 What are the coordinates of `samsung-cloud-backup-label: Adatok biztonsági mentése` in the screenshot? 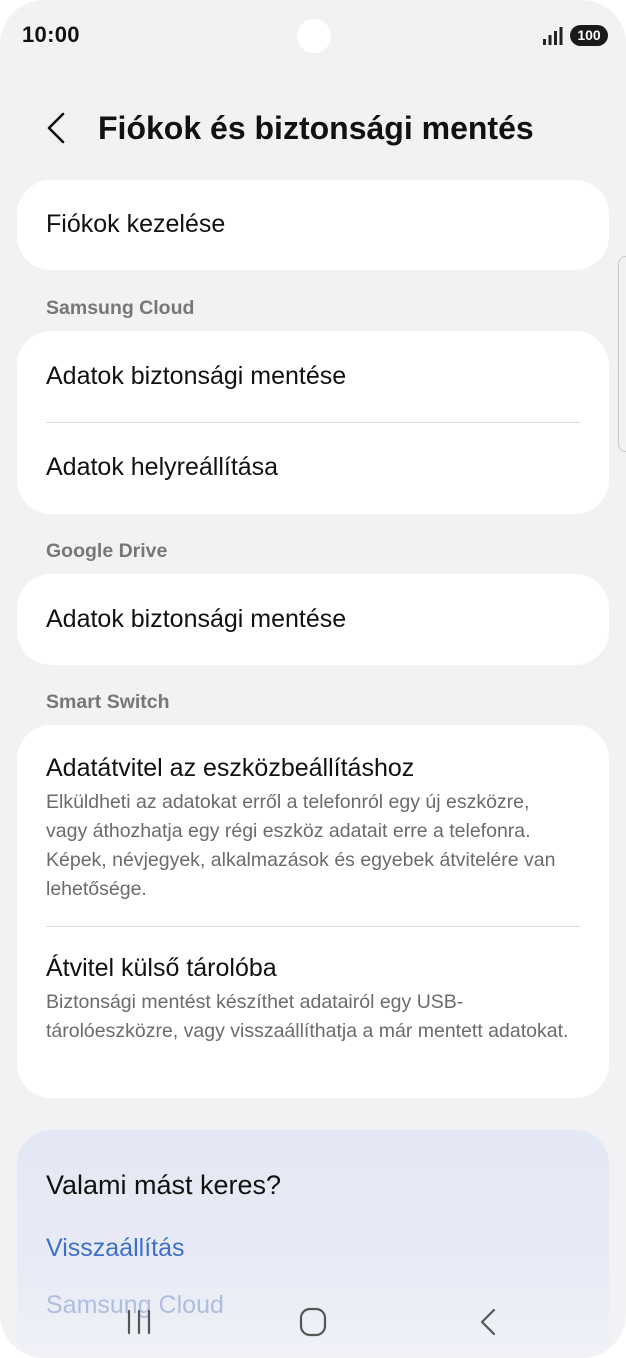 It's located at (196, 376).